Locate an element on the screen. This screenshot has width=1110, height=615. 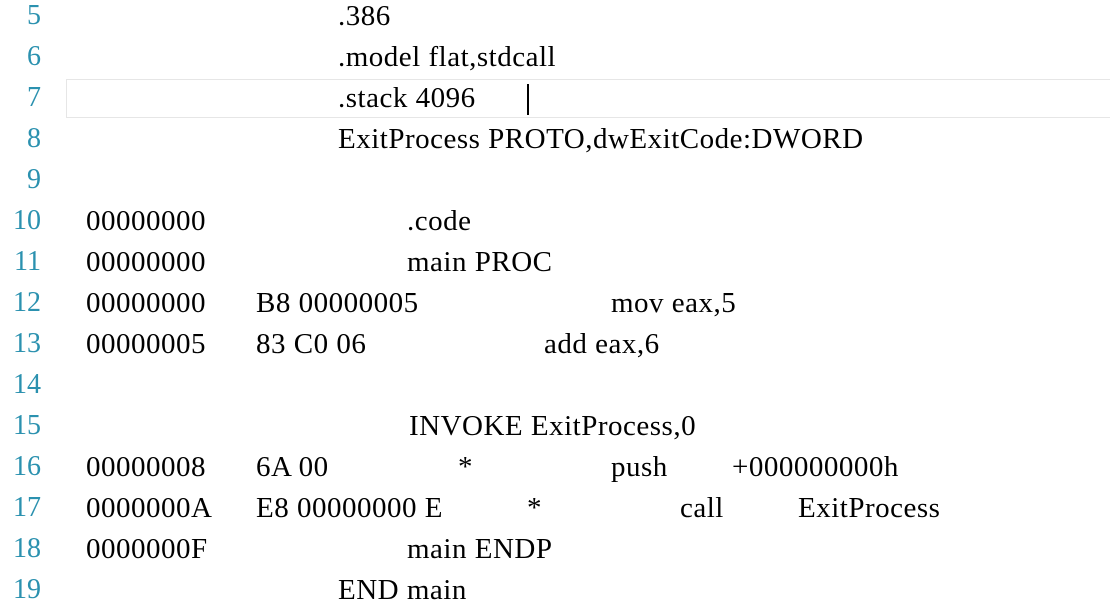
source-text: push is located at coordinates (639, 467).